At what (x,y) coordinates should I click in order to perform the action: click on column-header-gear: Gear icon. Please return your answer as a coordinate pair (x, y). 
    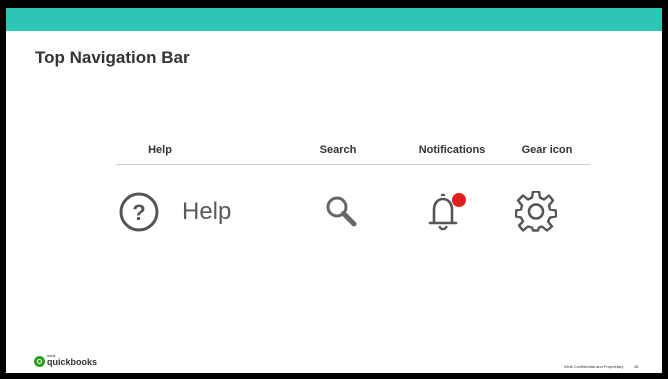
    Looking at the image, I should click on (547, 150).